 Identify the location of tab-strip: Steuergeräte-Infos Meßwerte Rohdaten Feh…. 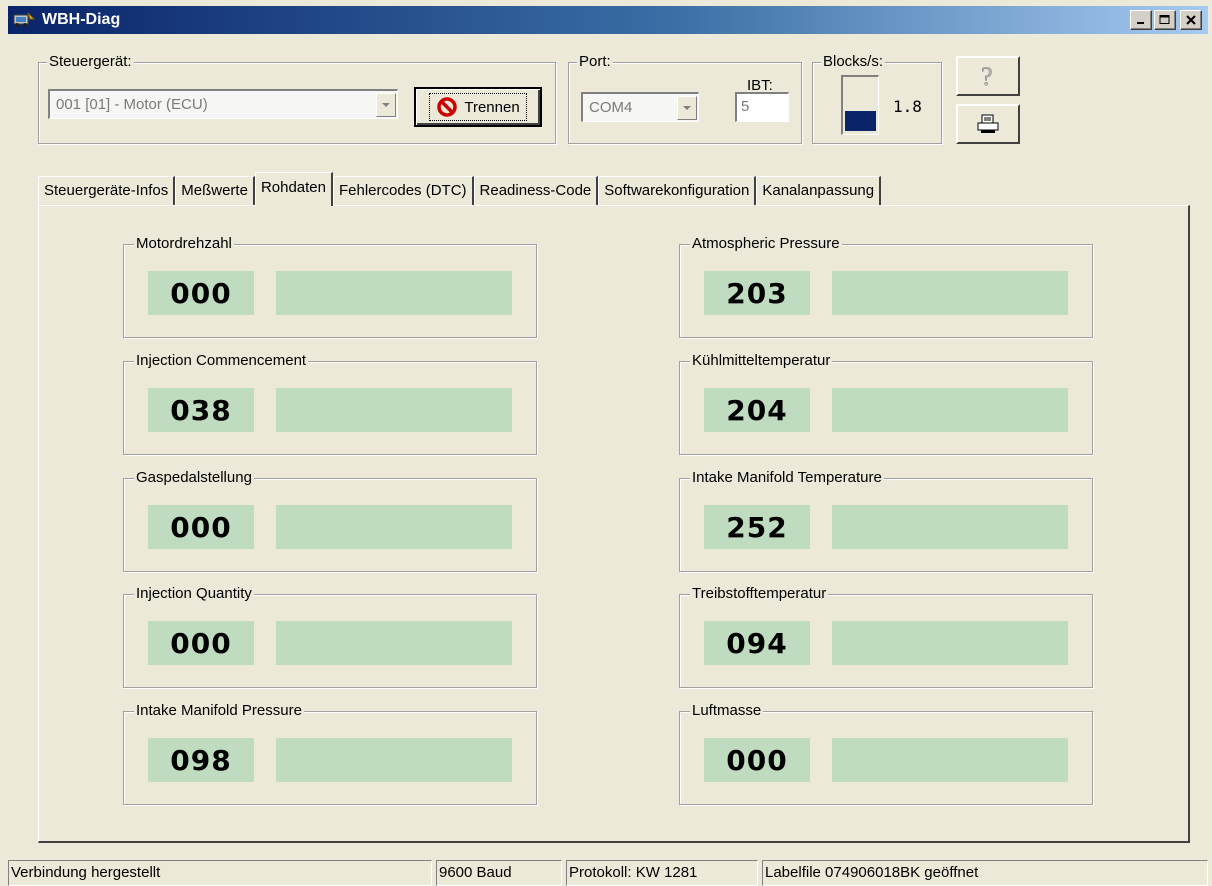
(460, 189).